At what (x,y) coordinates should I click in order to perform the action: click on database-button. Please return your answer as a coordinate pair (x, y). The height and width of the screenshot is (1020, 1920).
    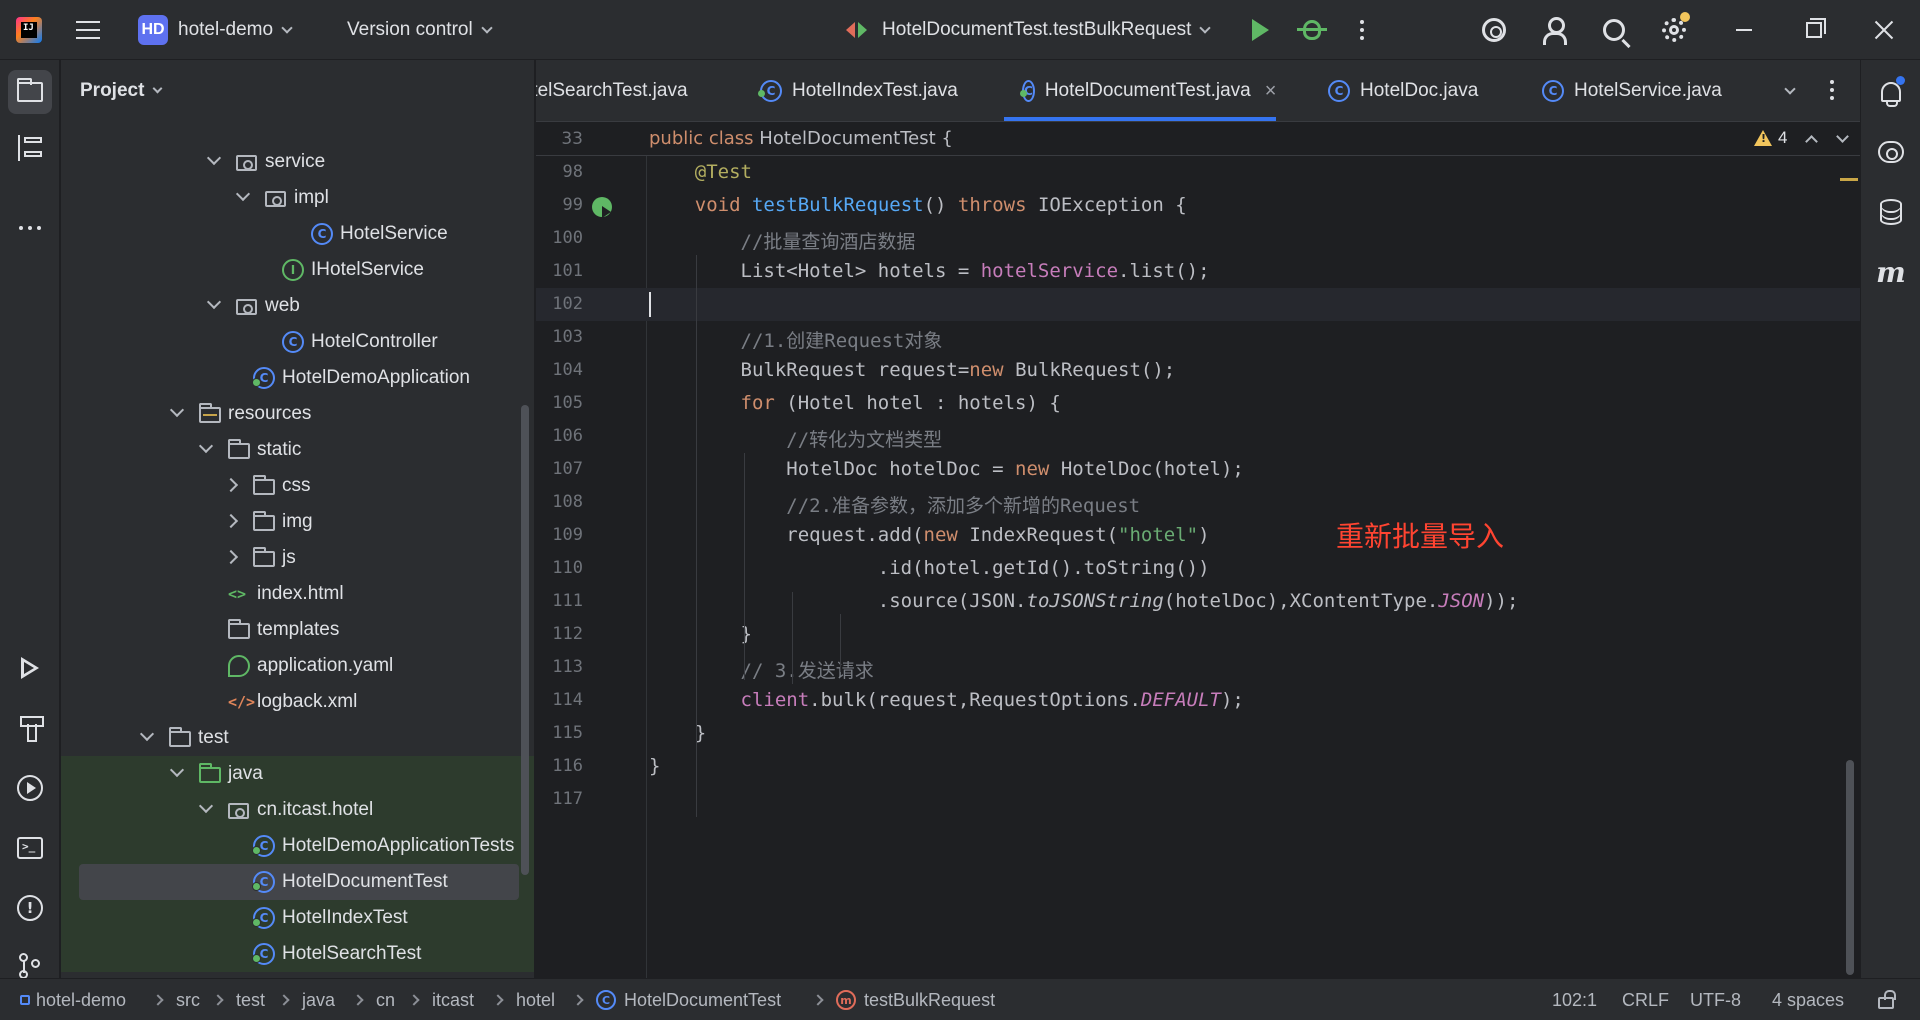
    Looking at the image, I should click on (1891, 212).